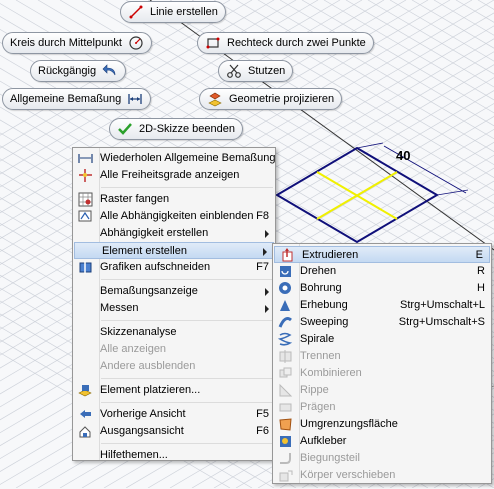  Describe the element at coordinates (285, 356) in the screenshot. I see `split-icon` at that location.